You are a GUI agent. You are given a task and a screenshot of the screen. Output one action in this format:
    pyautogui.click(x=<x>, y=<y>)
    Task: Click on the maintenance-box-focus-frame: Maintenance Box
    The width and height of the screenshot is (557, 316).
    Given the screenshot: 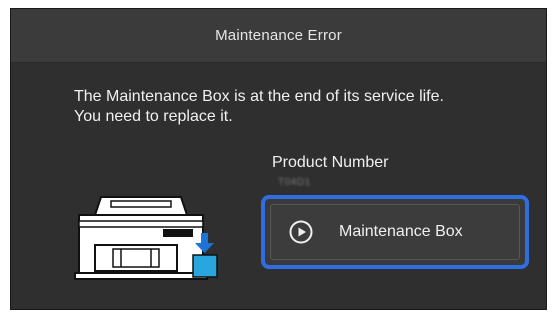 What is the action you would take?
    pyautogui.click(x=395, y=232)
    